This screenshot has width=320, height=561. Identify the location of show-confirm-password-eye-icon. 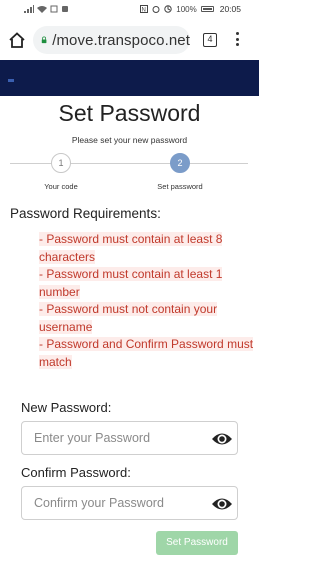
(222, 504).